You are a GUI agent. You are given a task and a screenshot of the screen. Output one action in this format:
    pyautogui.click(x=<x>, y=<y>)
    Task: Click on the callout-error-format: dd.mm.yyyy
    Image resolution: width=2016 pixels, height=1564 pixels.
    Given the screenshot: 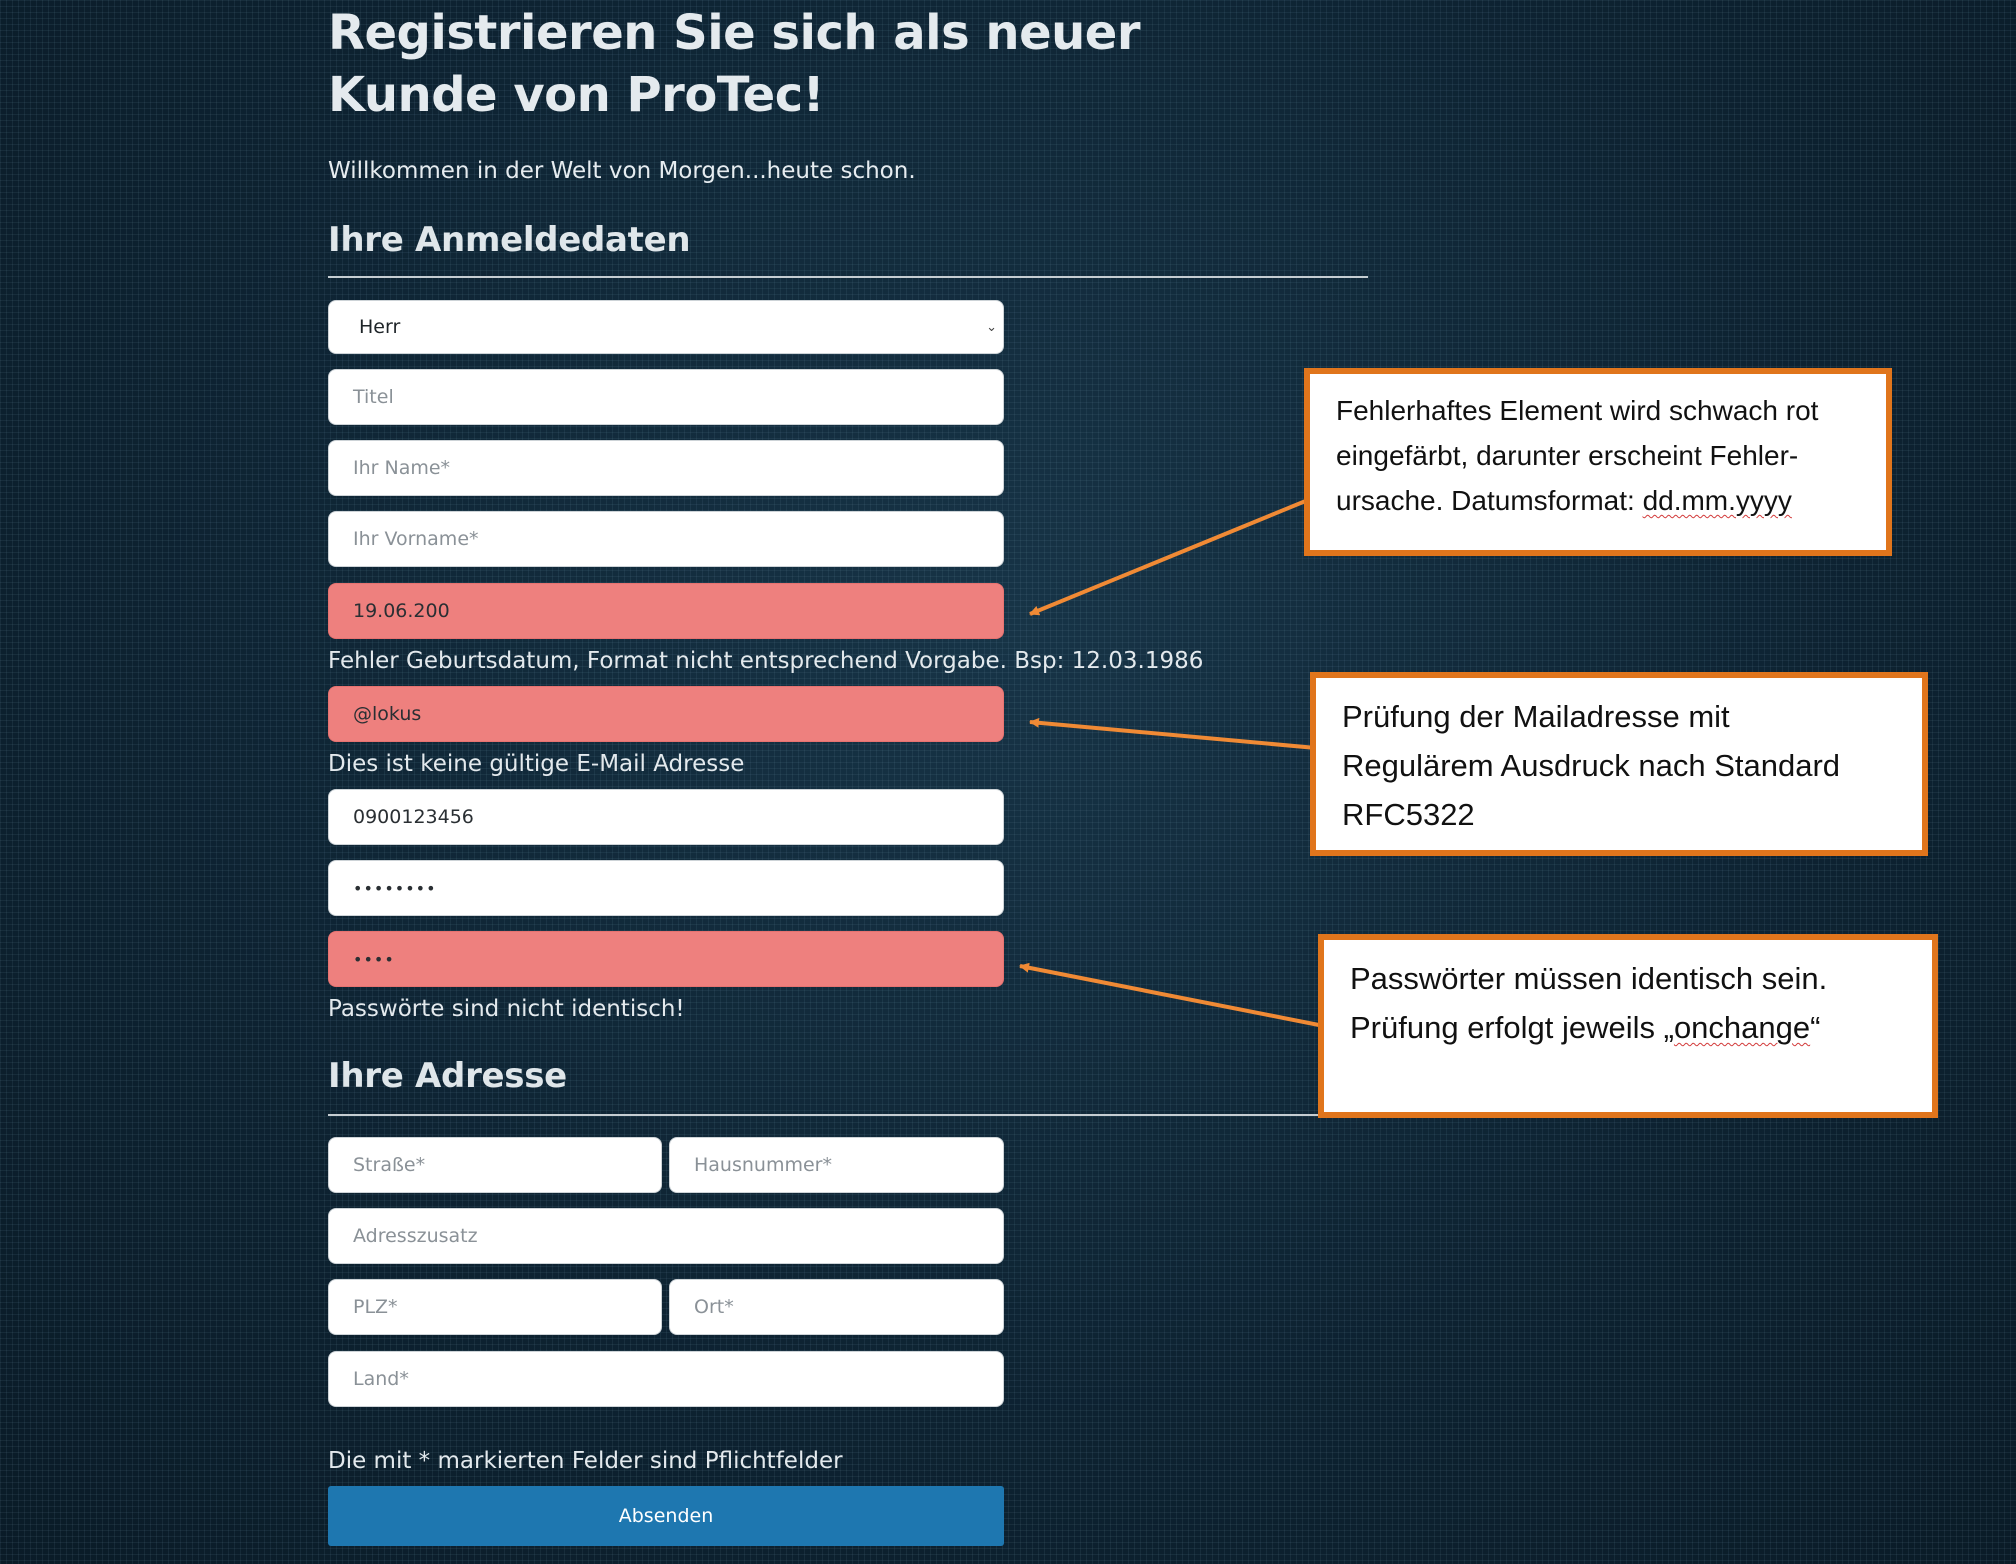 What is the action you would take?
    pyautogui.click(x=1717, y=500)
    